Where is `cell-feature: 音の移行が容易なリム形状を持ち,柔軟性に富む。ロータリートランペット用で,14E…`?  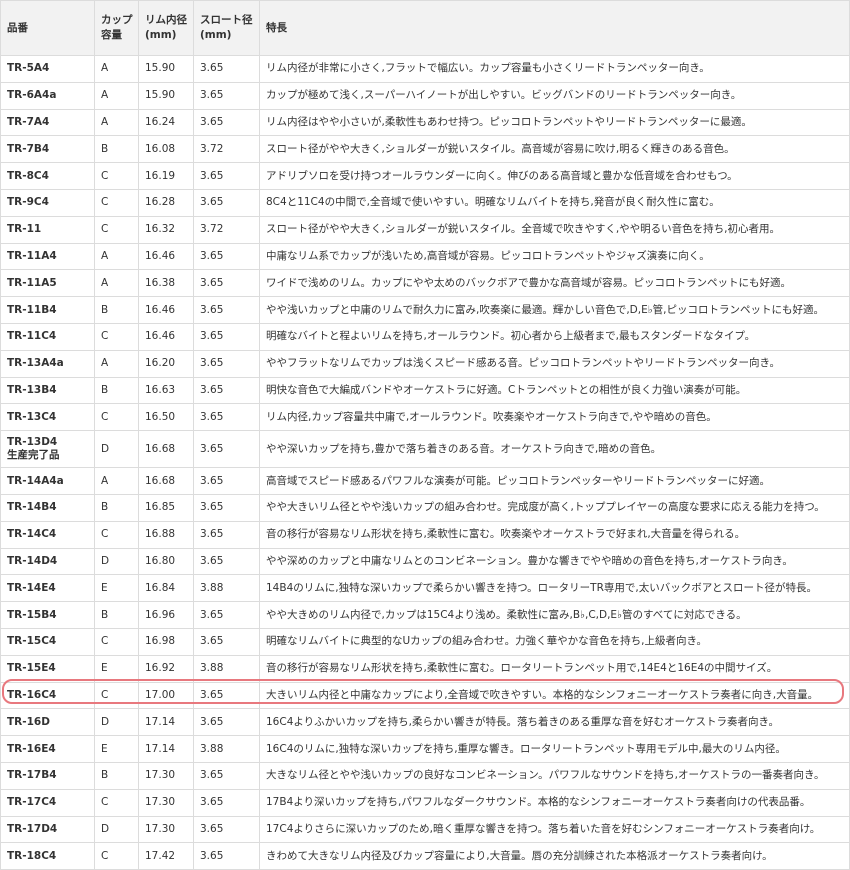 cell-feature: 音の移行が容易なリム形状を持ち,柔軟性に富む。ロータリートランペット用で,14E… is located at coordinates (554, 668).